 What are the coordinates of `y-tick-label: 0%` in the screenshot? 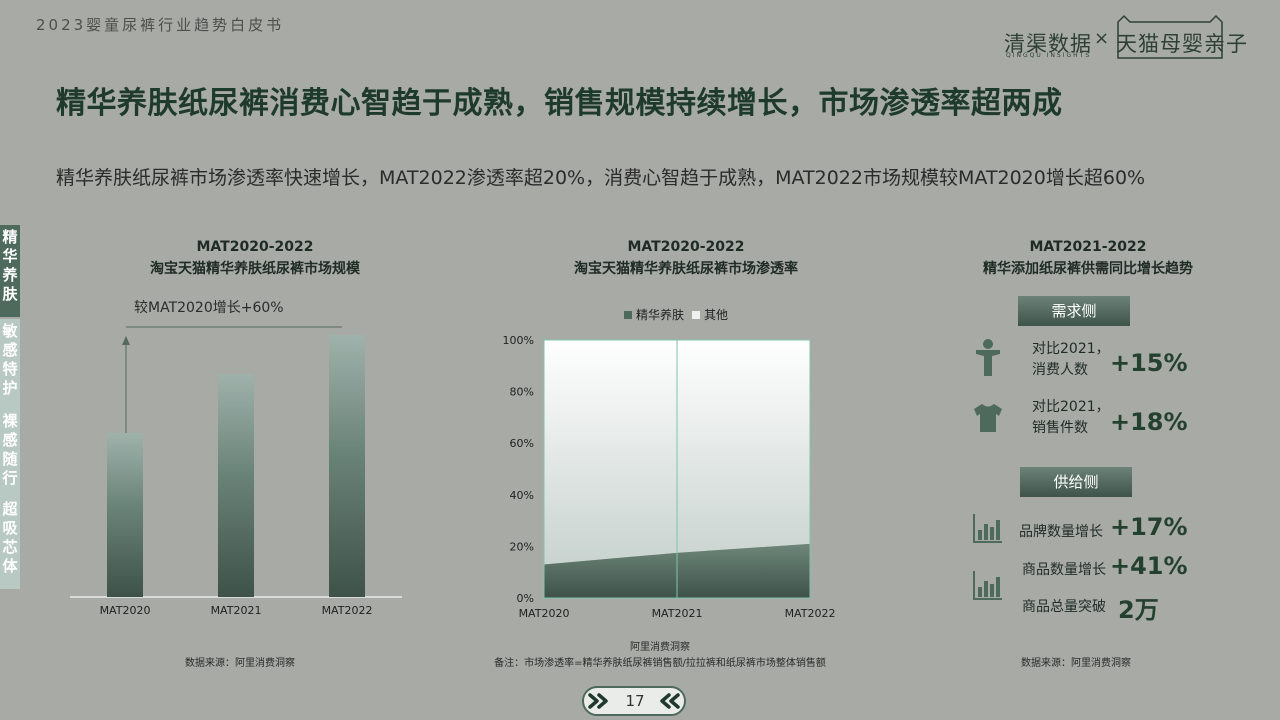 It's located at (525, 598).